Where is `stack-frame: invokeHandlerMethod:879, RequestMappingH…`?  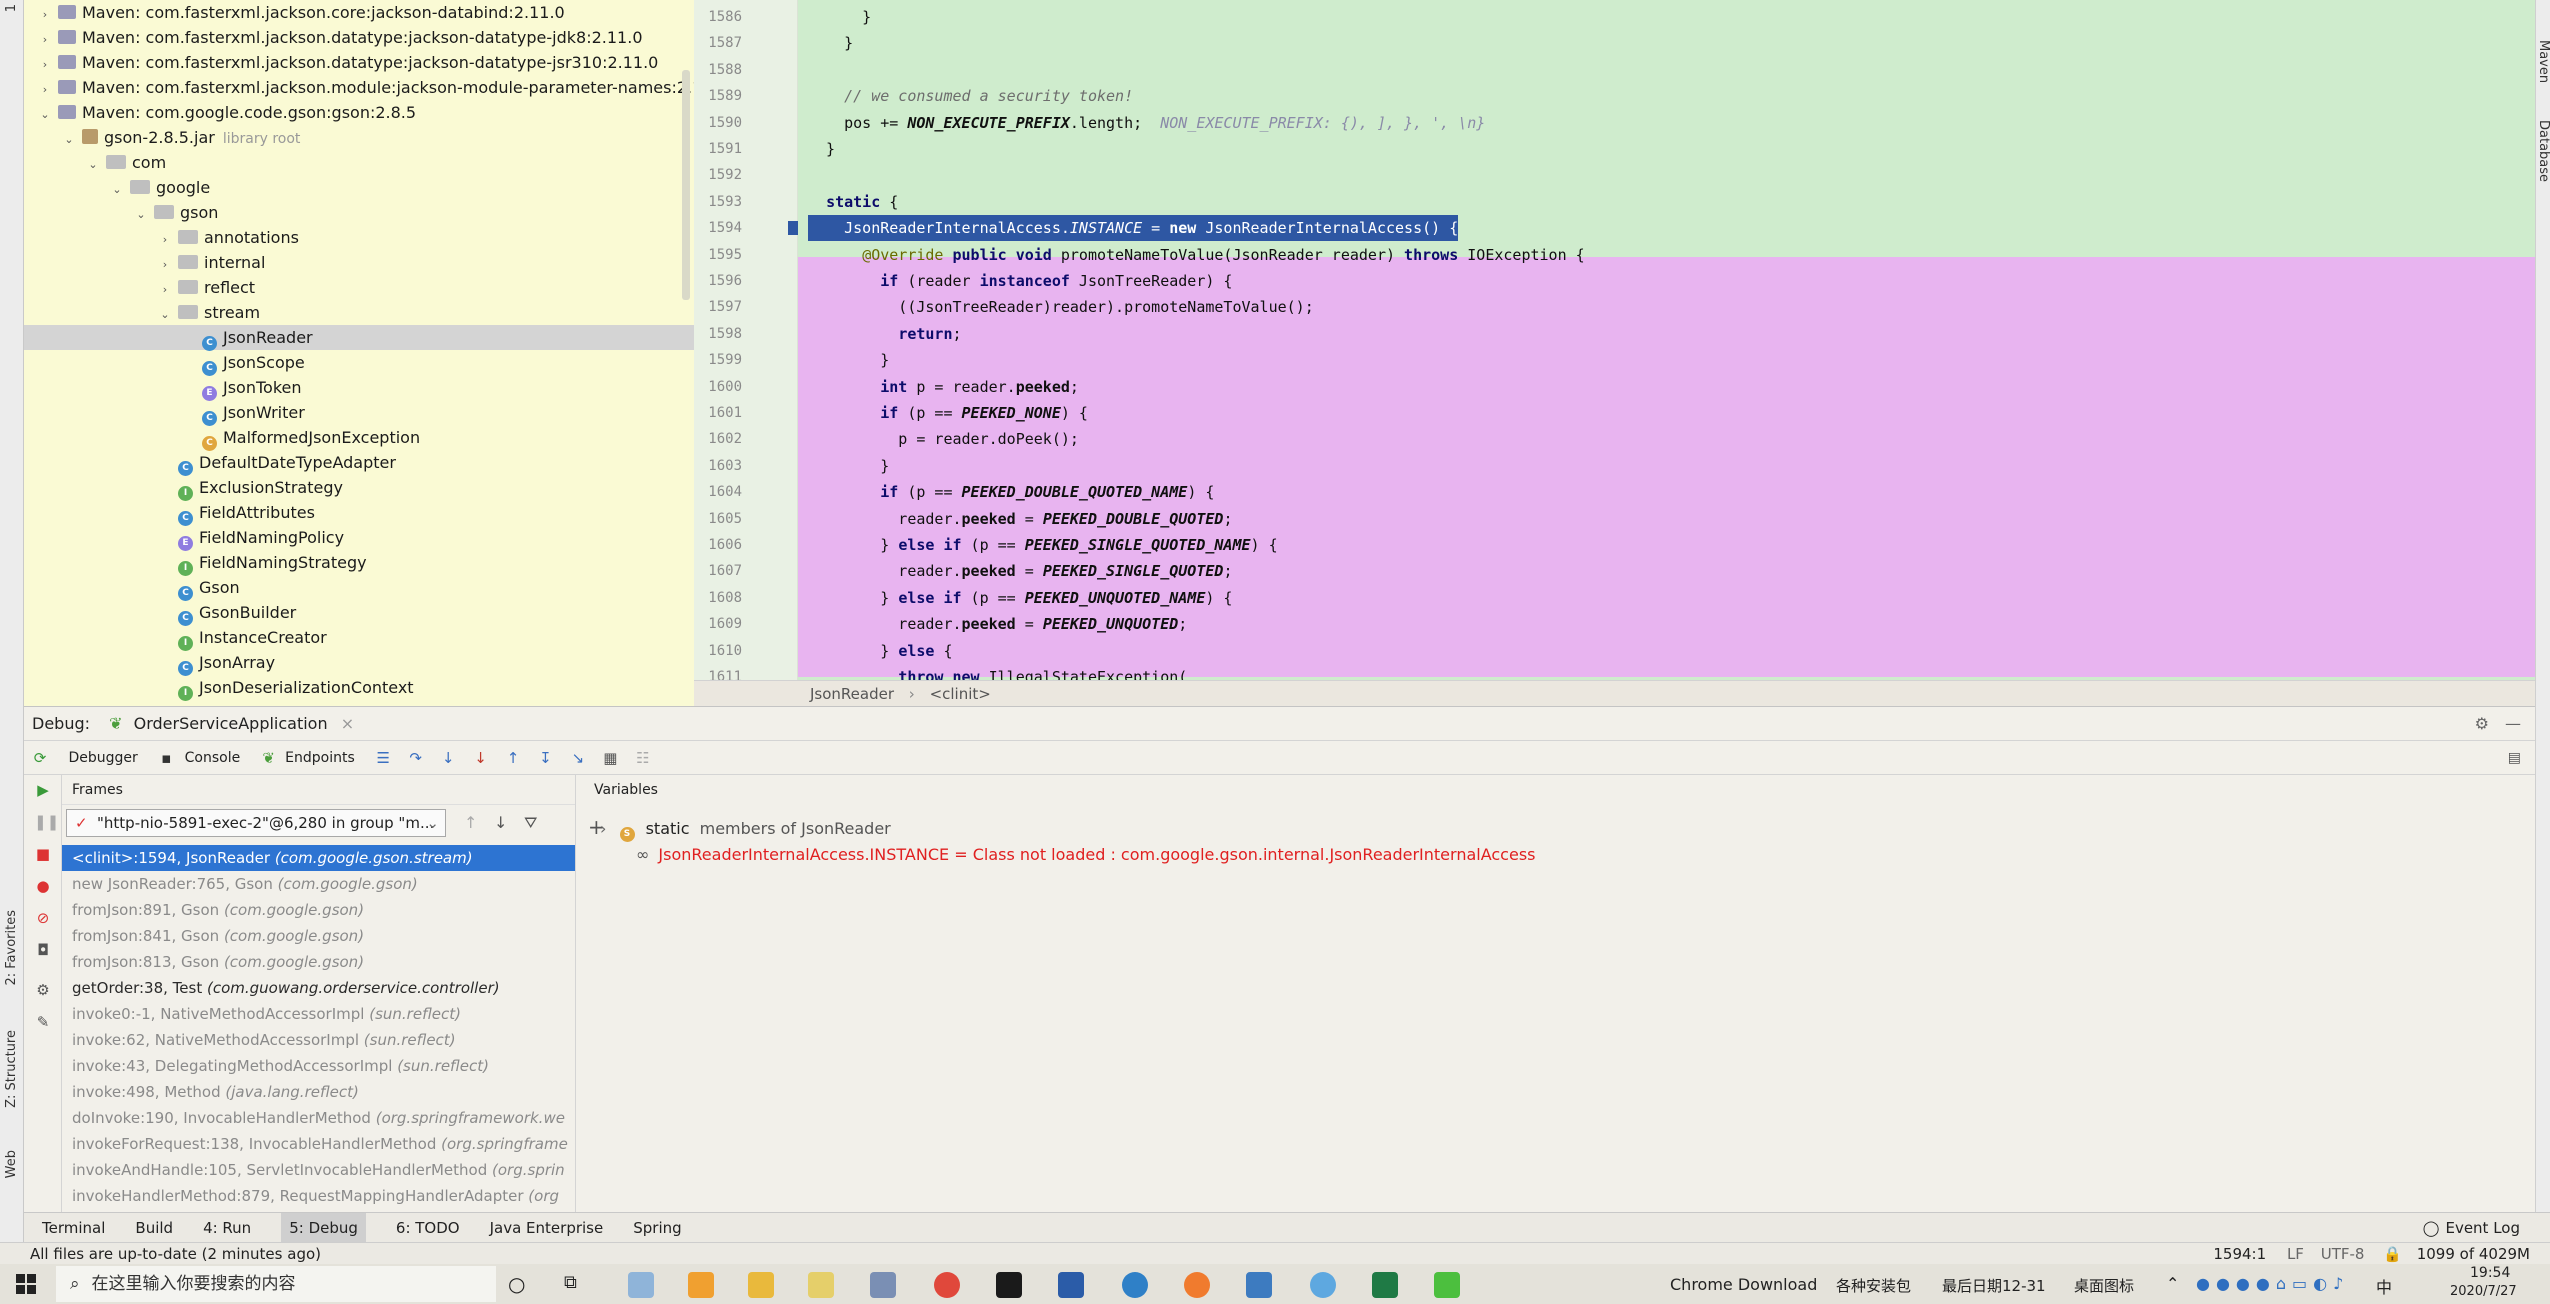 stack-frame: invokeHandlerMethod:879, RequestMappingH… is located at coordinates (318, 1196).